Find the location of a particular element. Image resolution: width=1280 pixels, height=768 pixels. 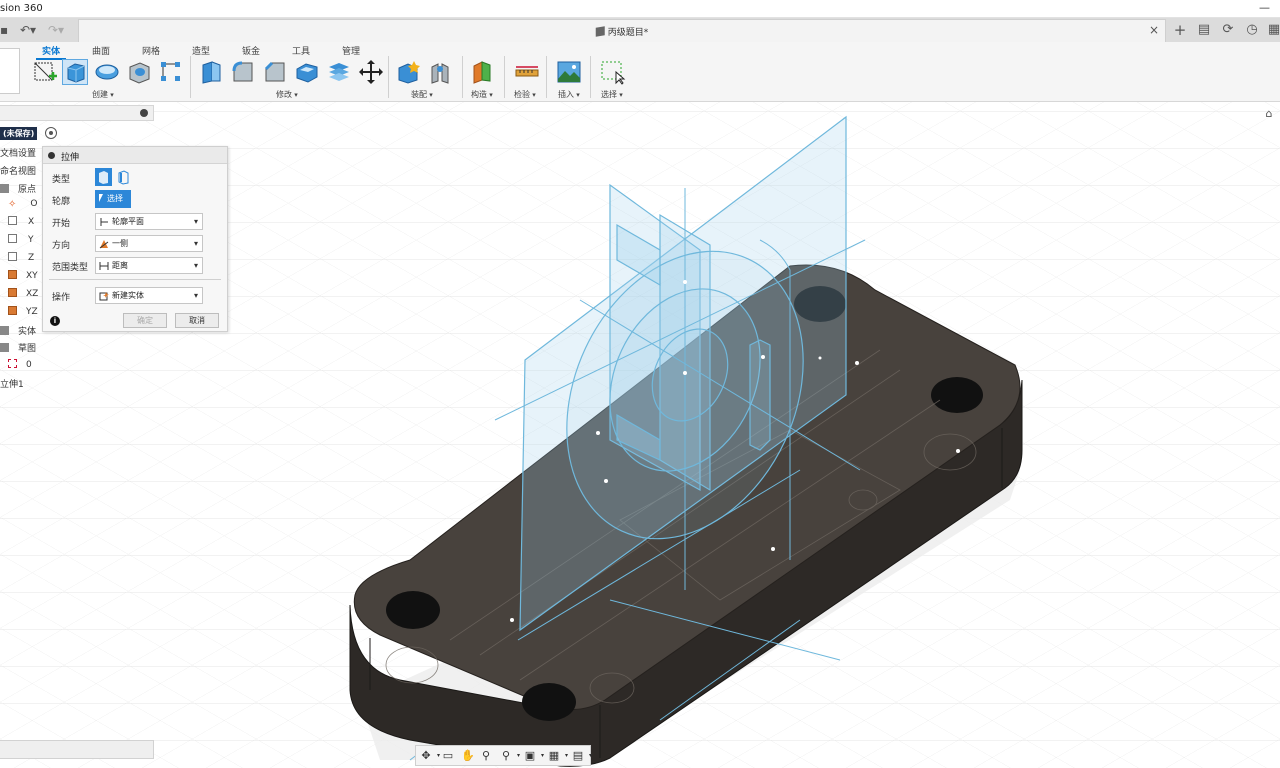

row-operation: 操作 新建实体 is located at coordinates (136, 295).